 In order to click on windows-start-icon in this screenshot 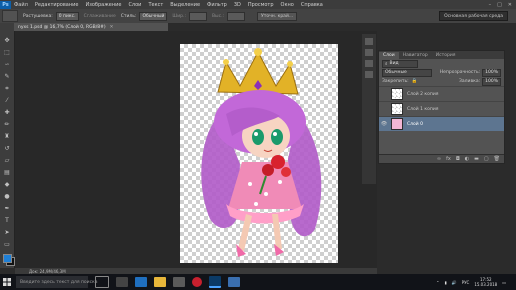, I will do `click(7, 282)`.